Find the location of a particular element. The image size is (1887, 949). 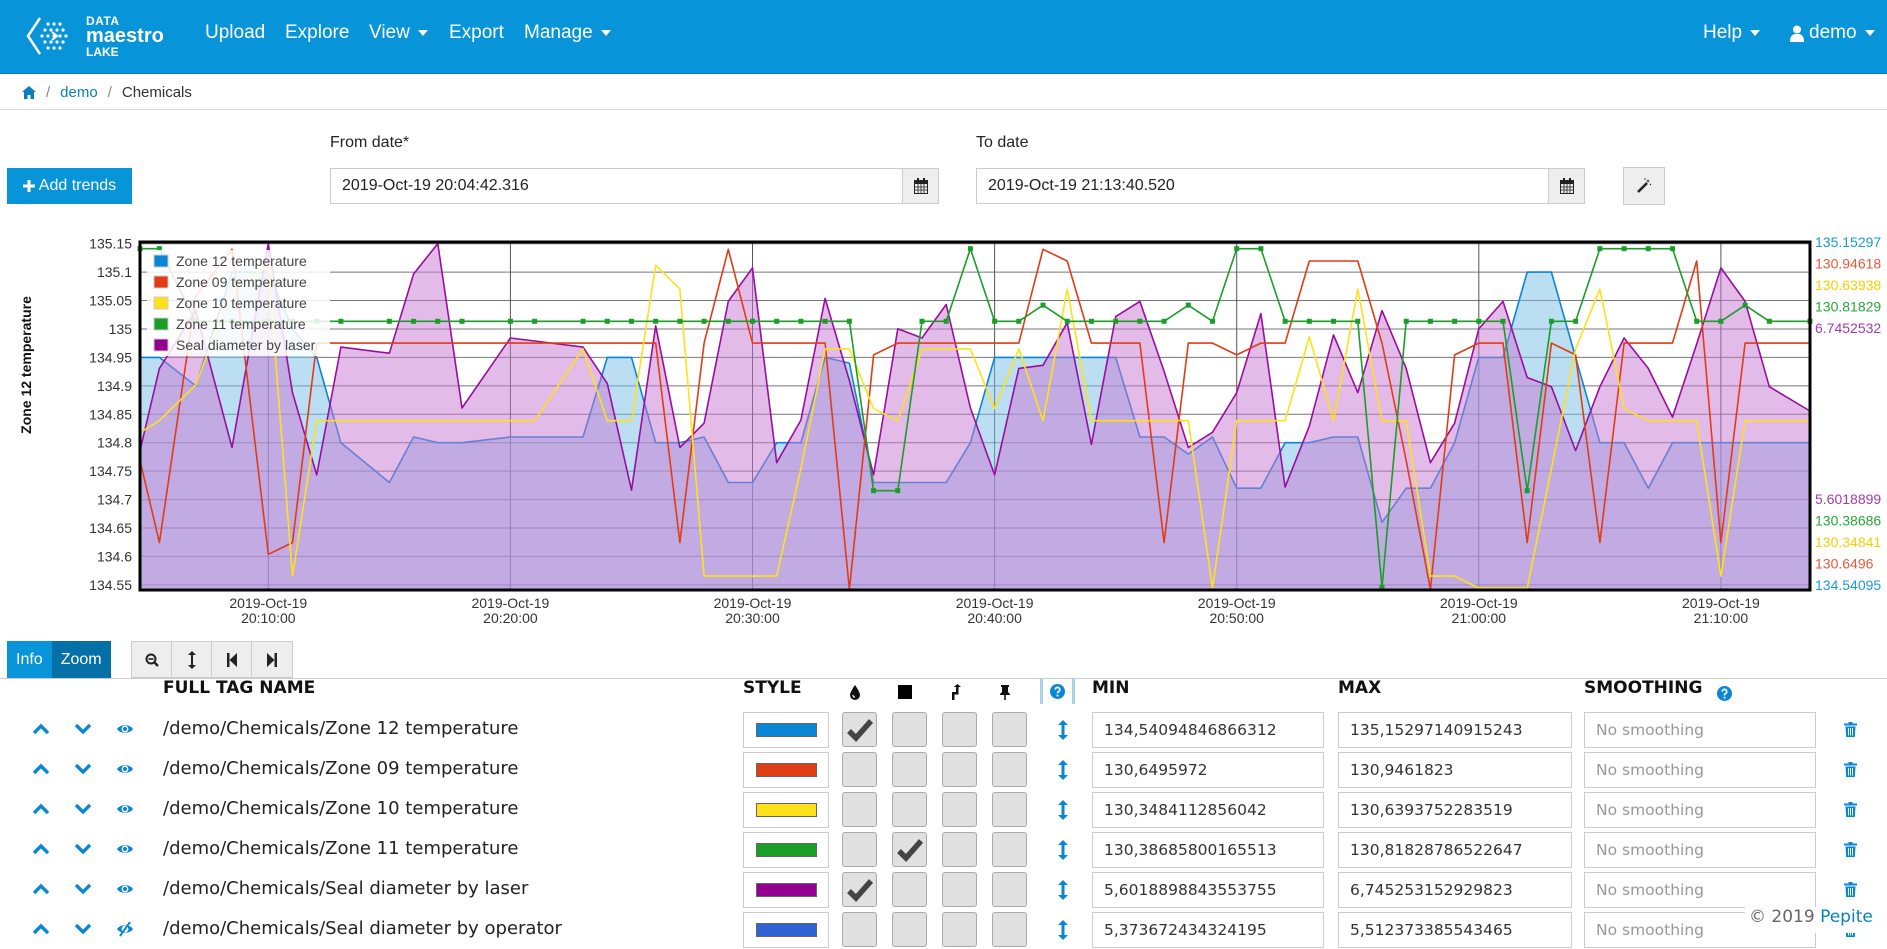

tag-name: /demo/Chemicals/Zone 11 temperature is located at coordinates (340, 848).